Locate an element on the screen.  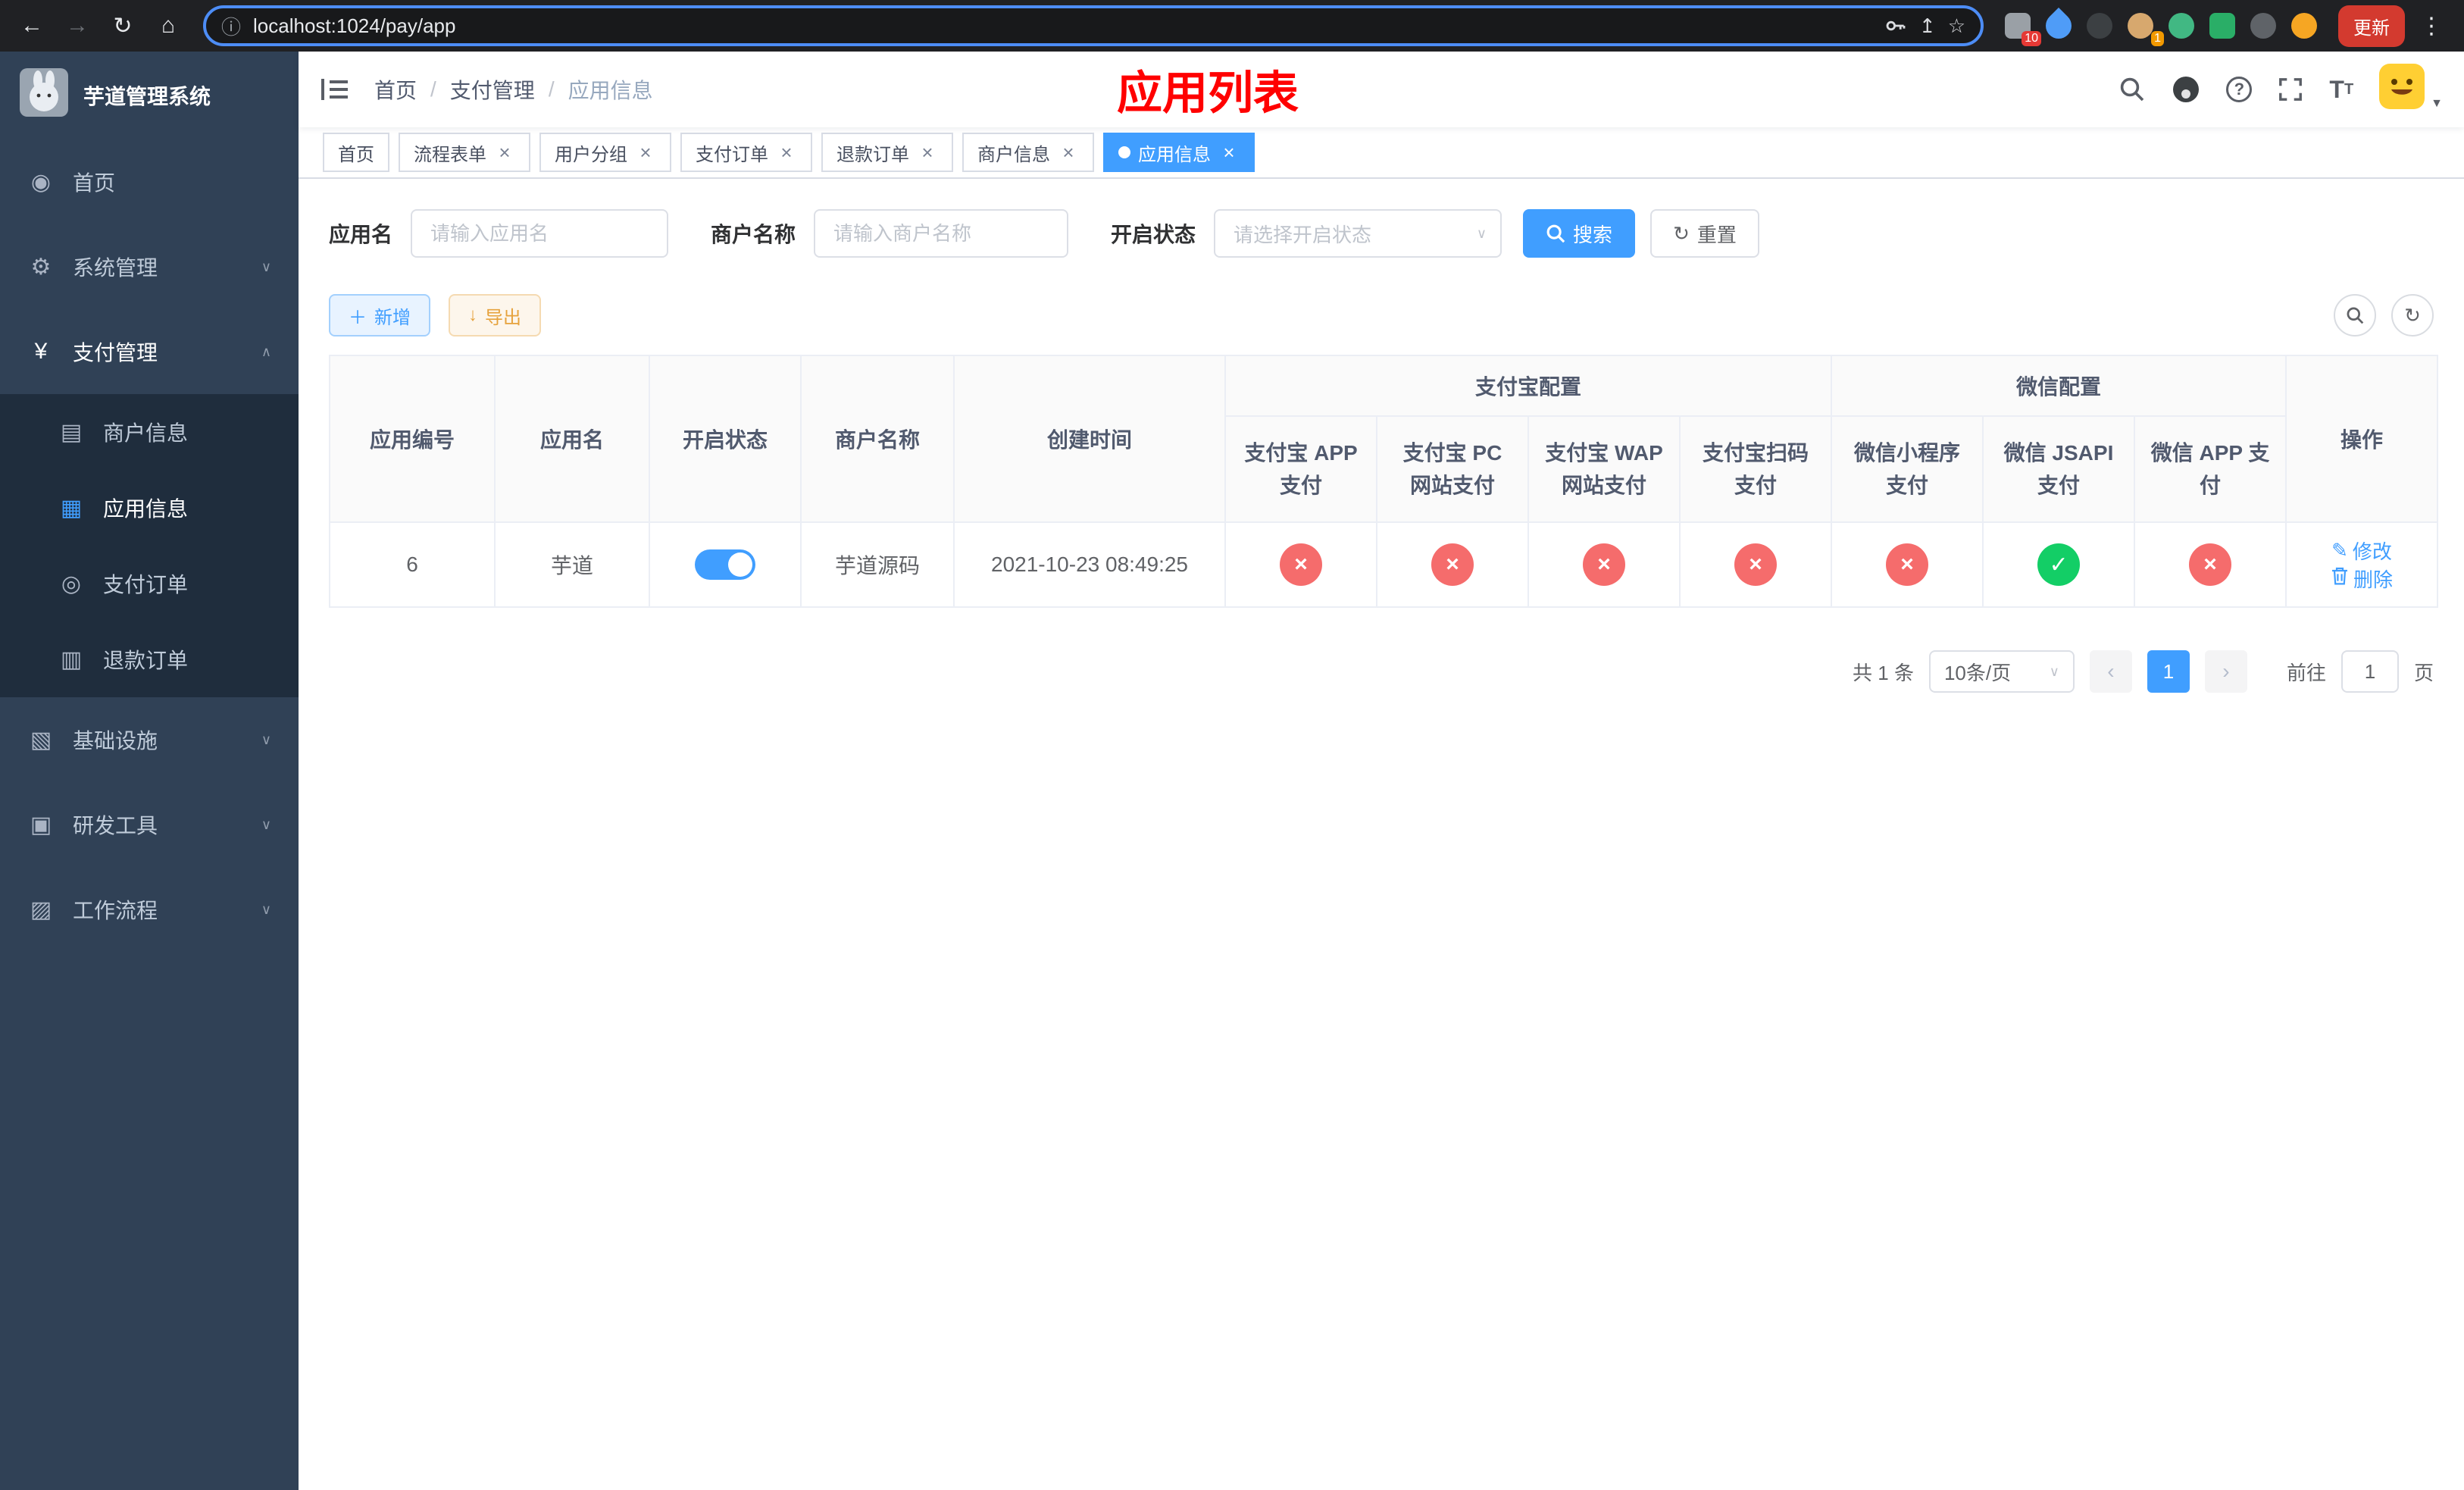
status-select-placeholder: 请选择开启状态 is located at coordinates (1303, 234).